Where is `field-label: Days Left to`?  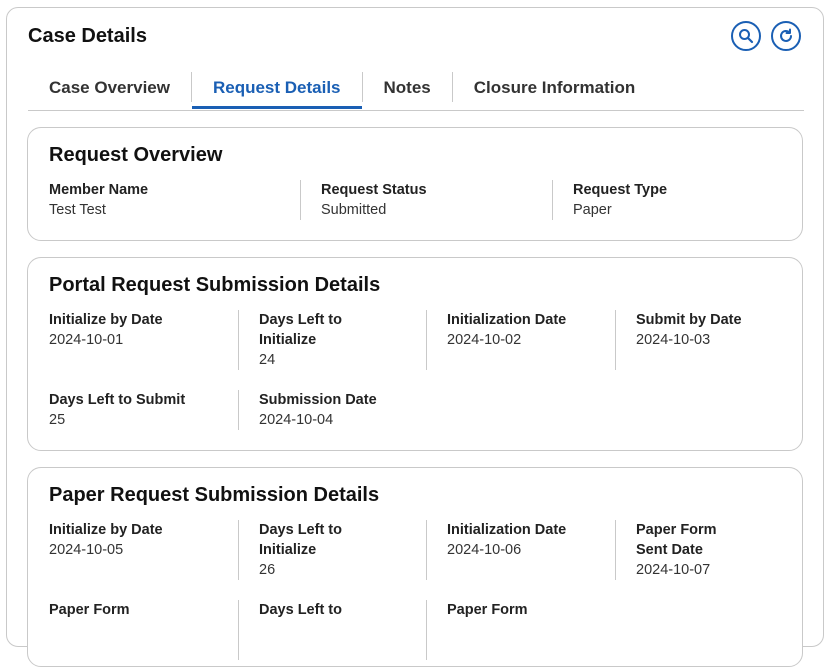 field-label: Days Left to is located at coordinates (300, 610).